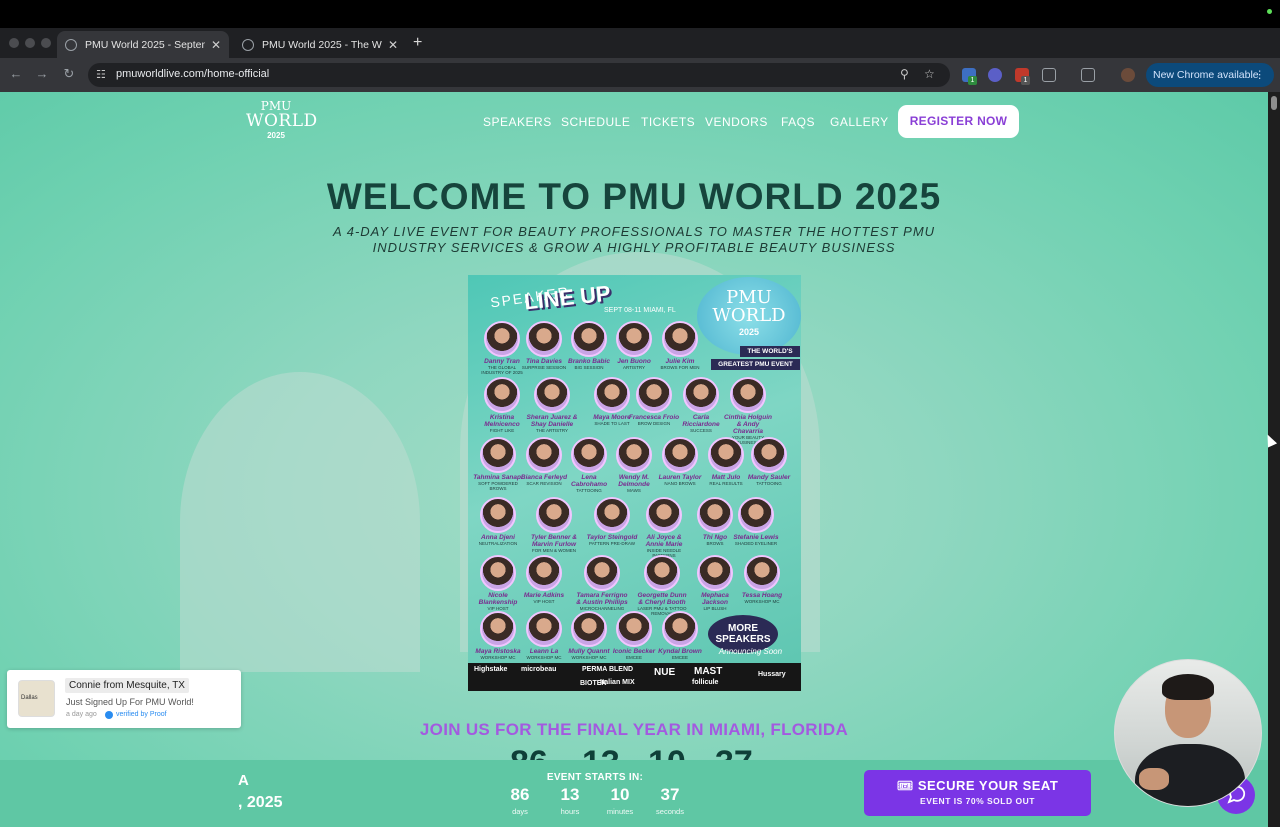 The image size is (1280, 827). I want to click on pmu-world-logo: PMU WORLD 2025, so click(282, 120).